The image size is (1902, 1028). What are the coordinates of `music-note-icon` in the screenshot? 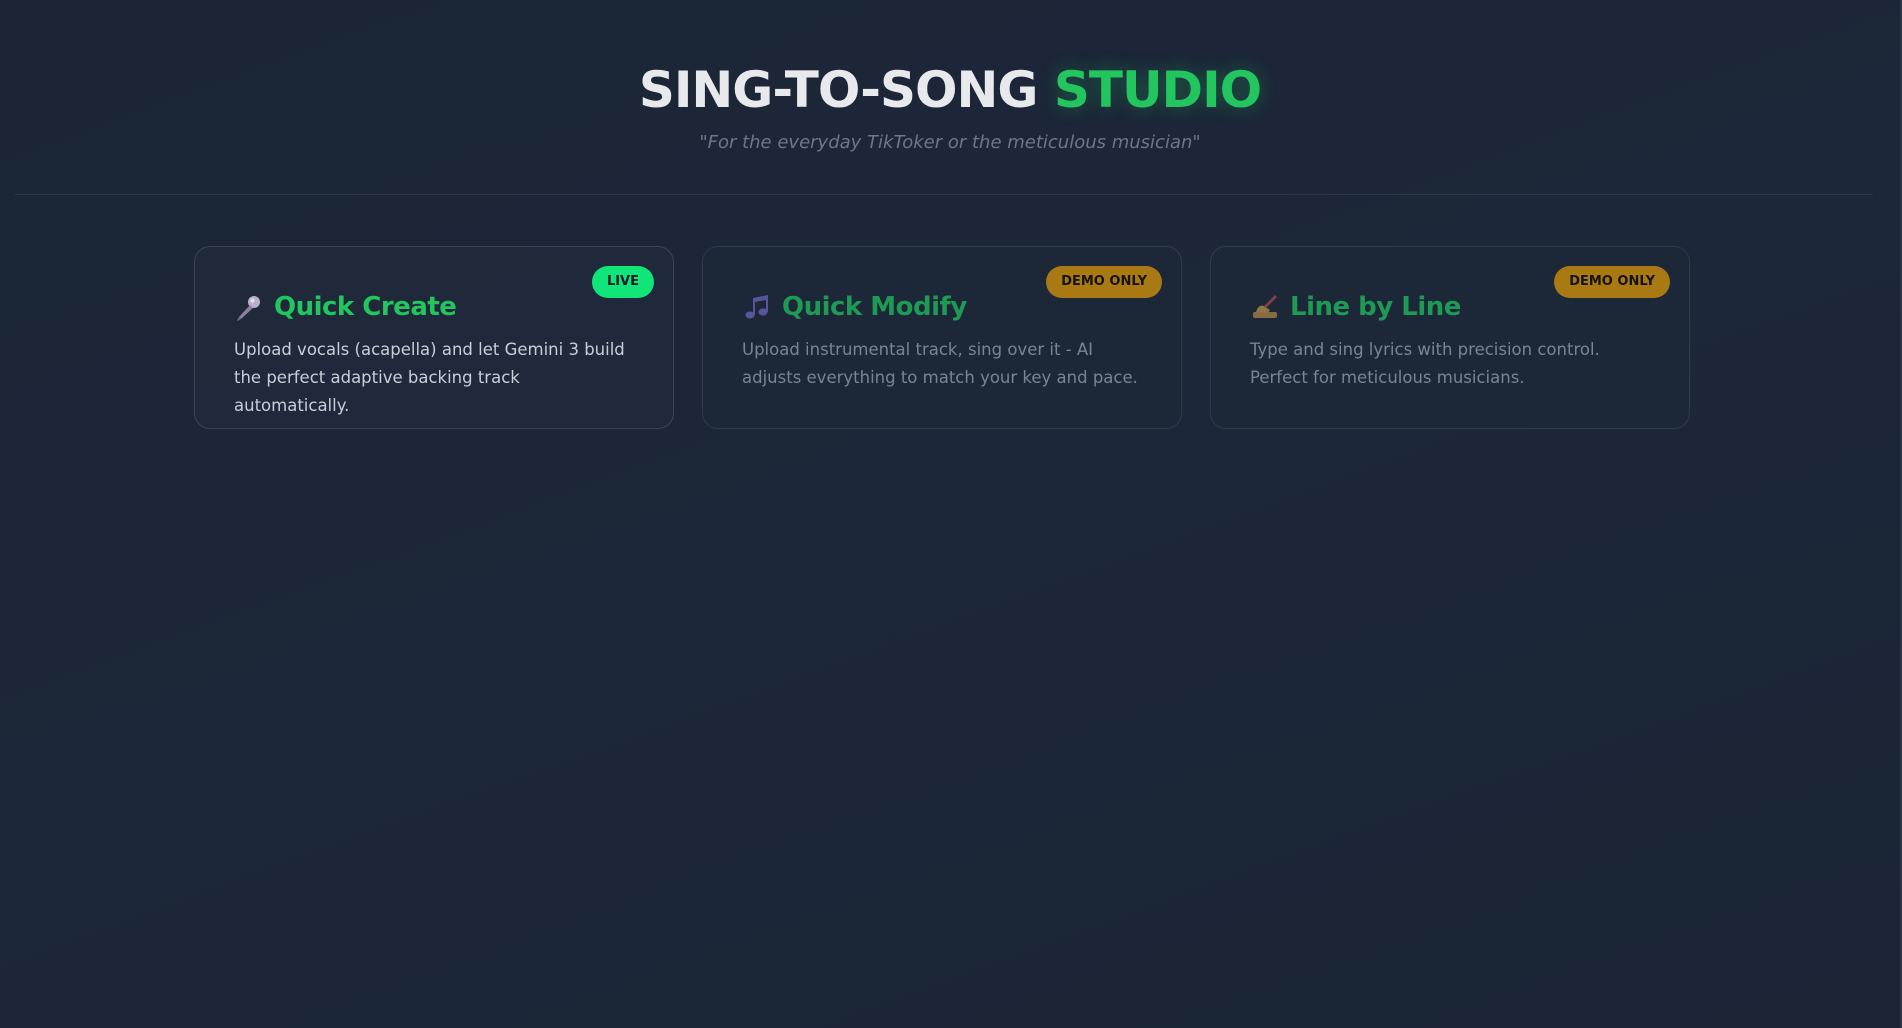 It's located at (756, 307).